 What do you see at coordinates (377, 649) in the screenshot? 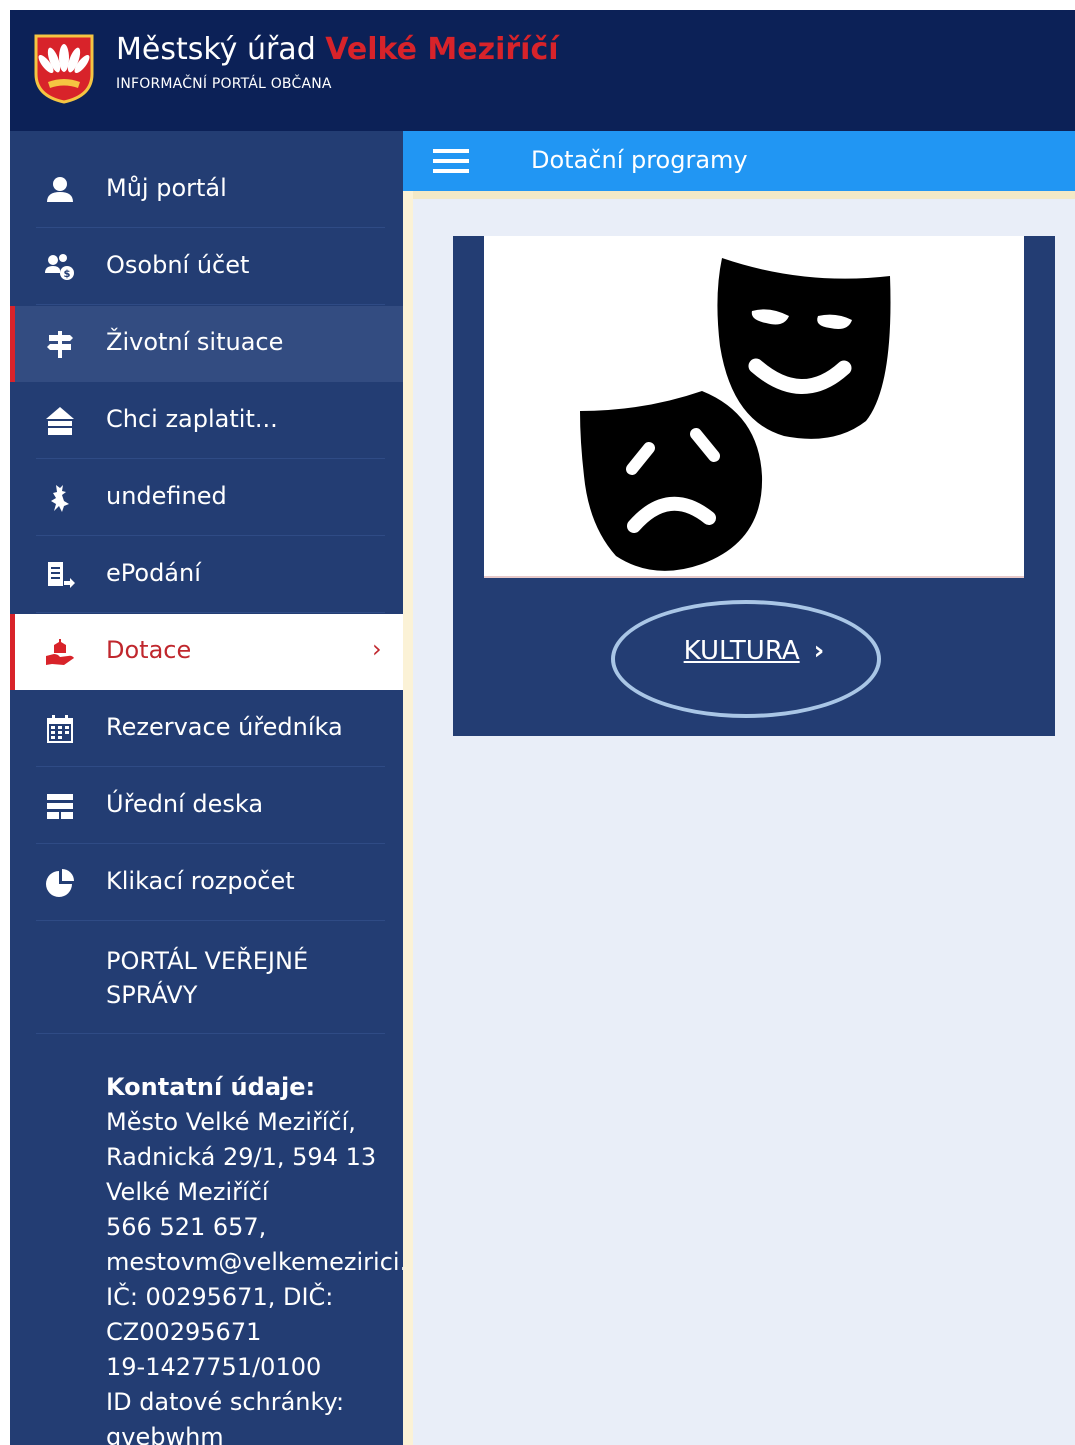
I see `chevron-right-icon: ›` at bounding box center [377, 649].